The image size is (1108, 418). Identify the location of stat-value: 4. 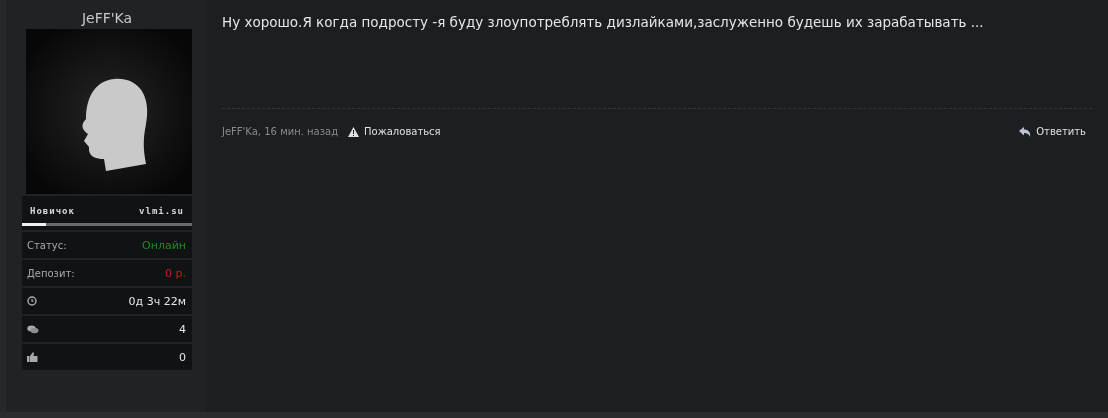
(182, 329).